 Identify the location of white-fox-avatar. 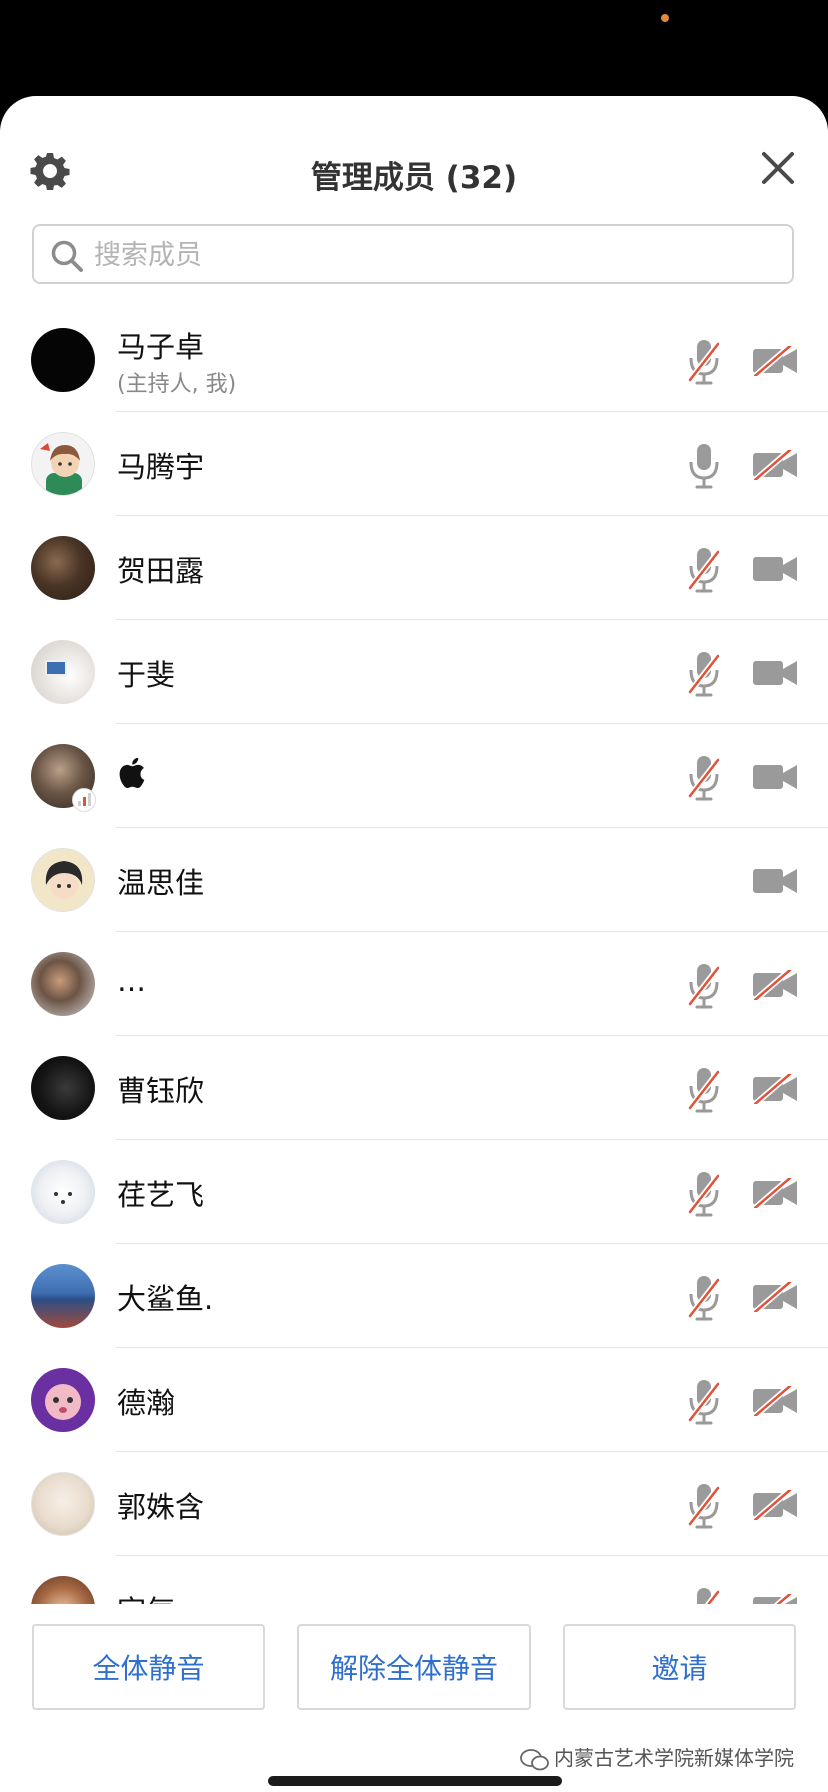
(63, 1192).